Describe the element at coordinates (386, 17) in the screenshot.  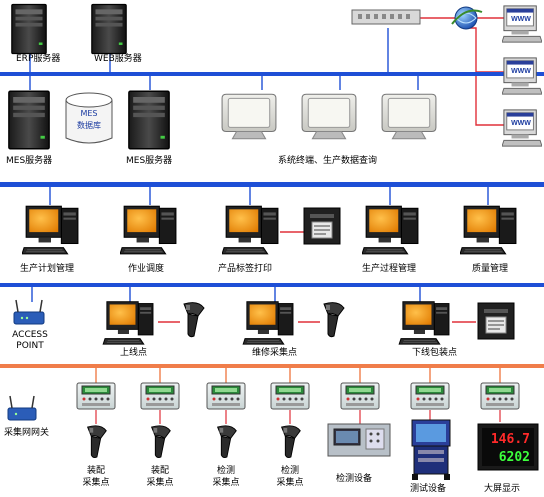
I see `network-switch-icon` at that location.